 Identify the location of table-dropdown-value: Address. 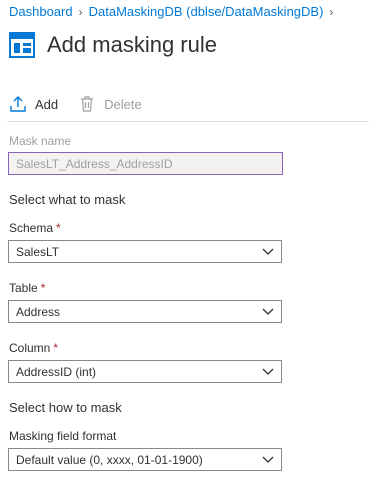
(38, 311).